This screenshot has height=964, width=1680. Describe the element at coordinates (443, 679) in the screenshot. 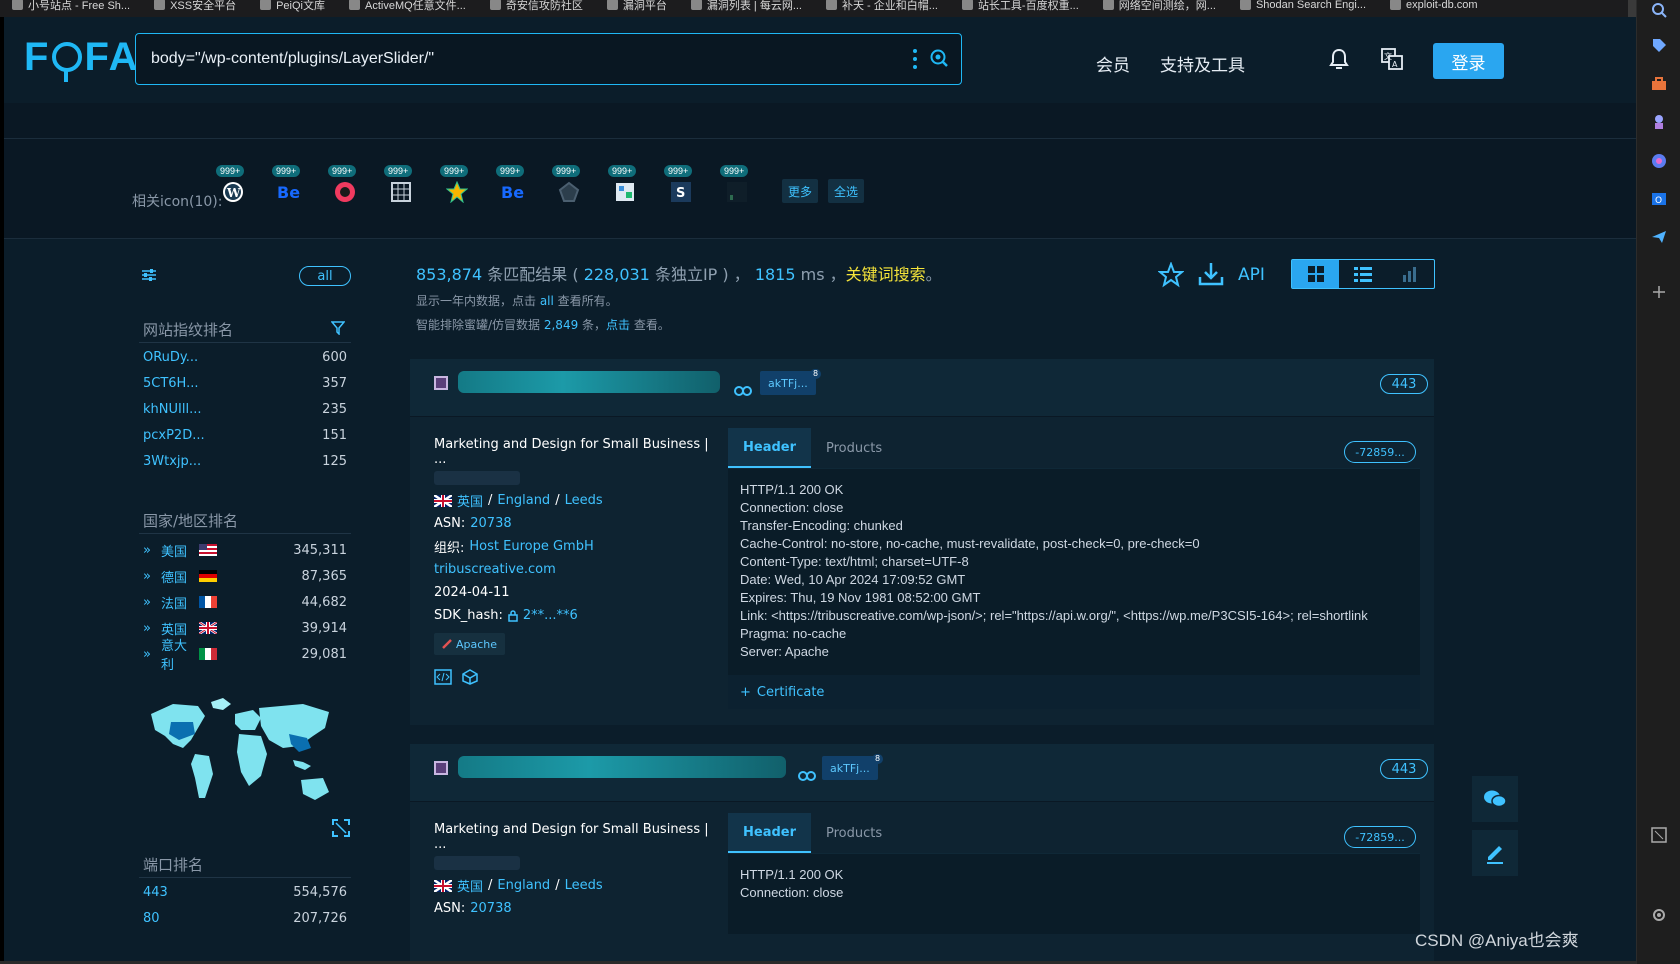

I see `code-icon` at that location.